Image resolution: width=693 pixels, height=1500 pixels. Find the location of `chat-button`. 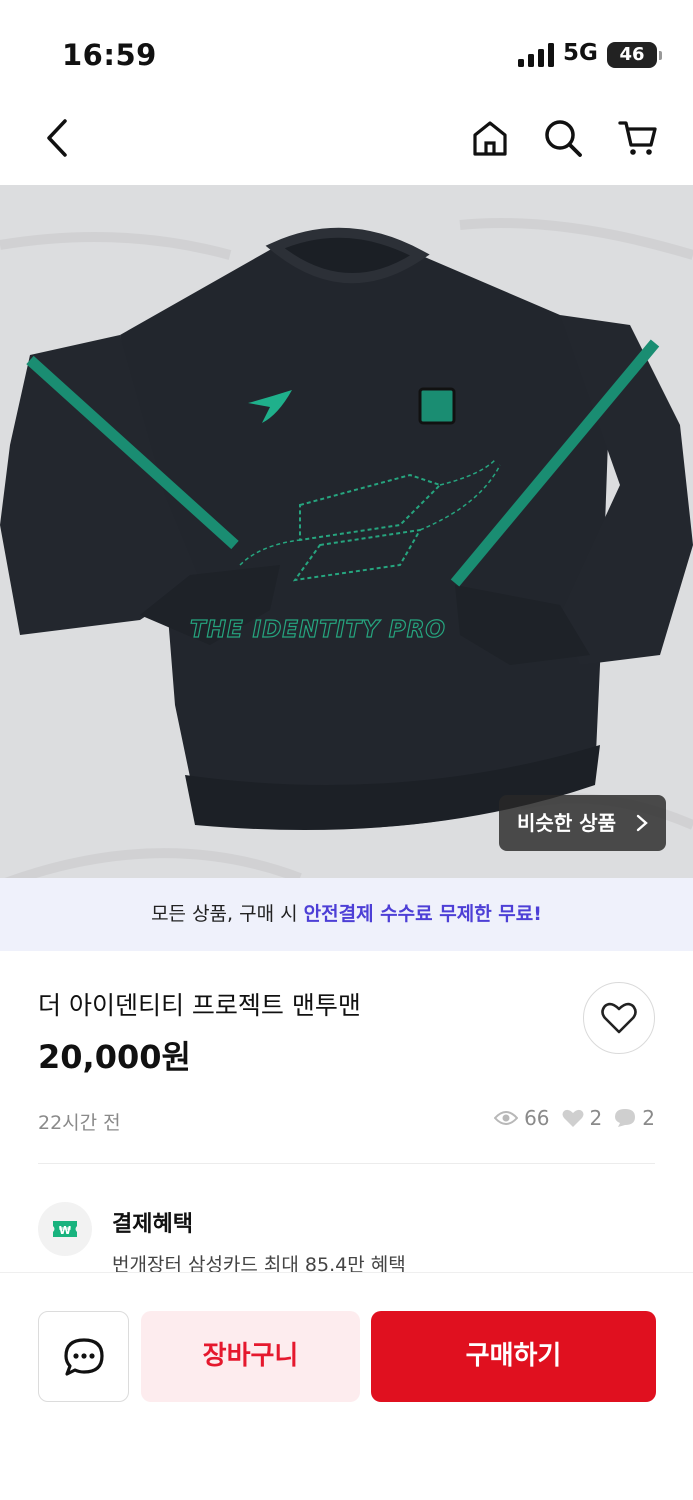

chat-button is located at coordinates (83, 1356).